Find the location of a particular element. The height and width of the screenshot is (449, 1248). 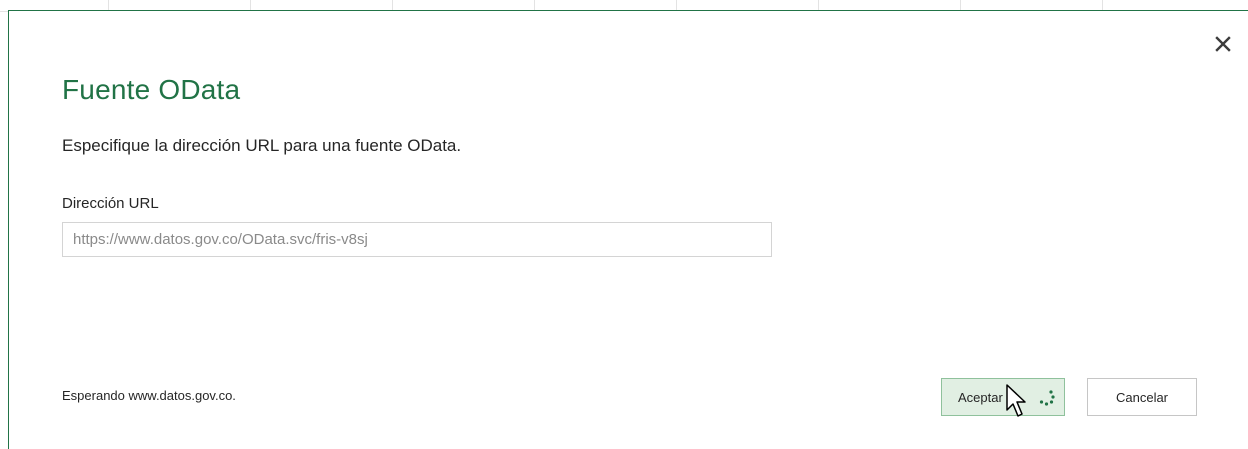

cancel-button-label: Cancelar is located at coordinates (1142, 397).